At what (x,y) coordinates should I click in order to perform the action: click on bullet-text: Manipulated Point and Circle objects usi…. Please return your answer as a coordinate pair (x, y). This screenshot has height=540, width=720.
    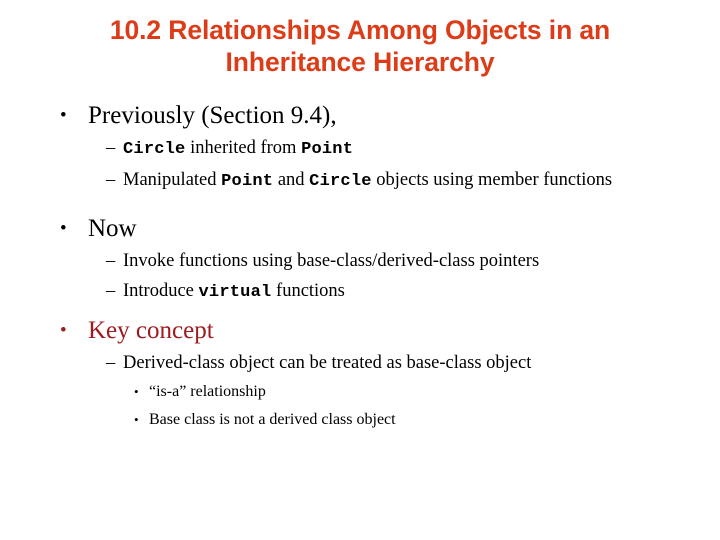
    Looking at the image, I should click on (421, 181).